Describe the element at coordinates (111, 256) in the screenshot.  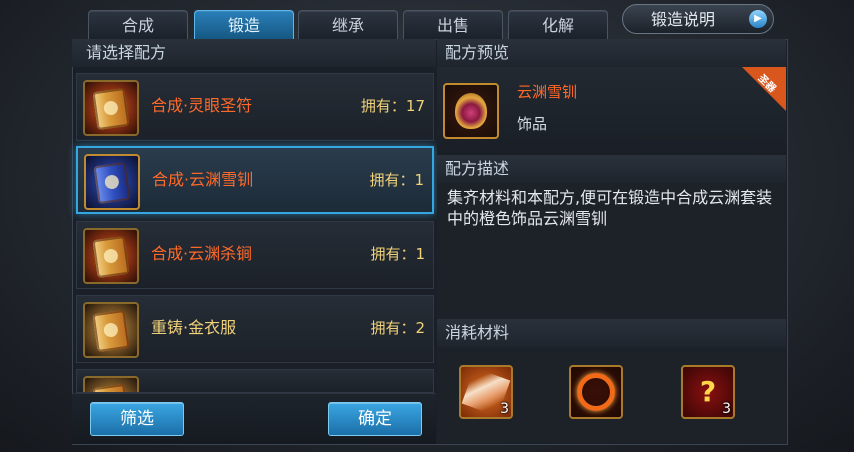
I see `orange-scroll-icon` at that location.